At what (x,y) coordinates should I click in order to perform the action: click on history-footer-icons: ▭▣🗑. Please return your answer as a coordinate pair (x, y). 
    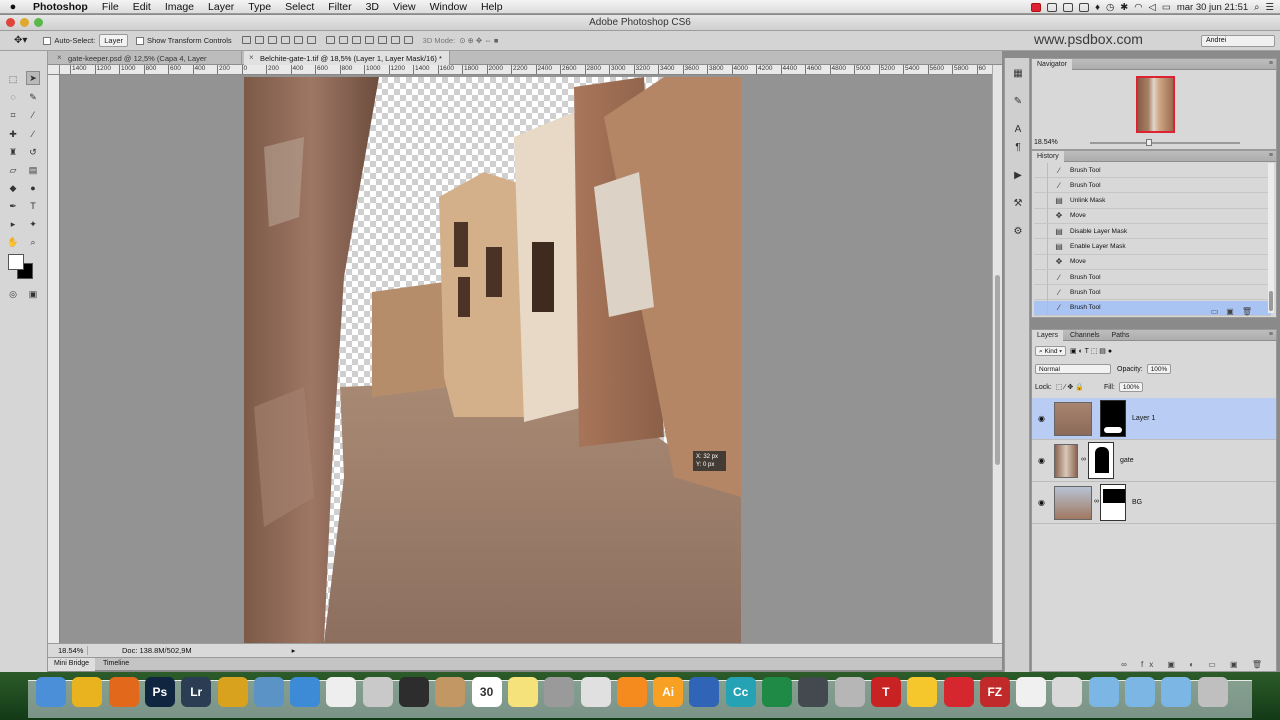
    Looking at the image, I should click on (1235, 311).